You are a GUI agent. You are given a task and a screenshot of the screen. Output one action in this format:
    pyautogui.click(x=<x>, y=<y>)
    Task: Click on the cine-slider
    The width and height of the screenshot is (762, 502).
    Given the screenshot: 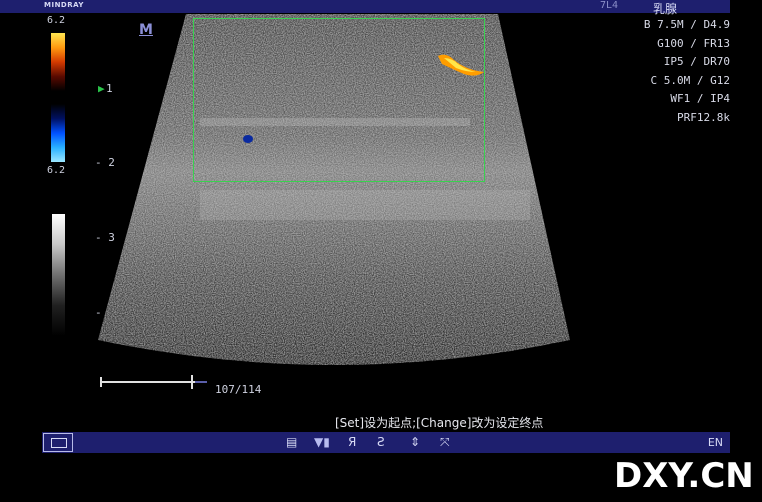 What is the action you would take?
    pyautogui.click(x=155, y=383)
    